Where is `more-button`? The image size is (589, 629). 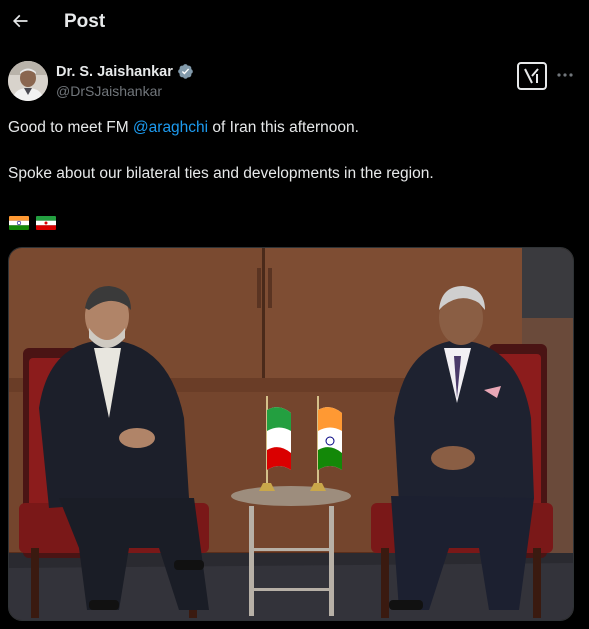
more-button is located at coordinates (565, 75).